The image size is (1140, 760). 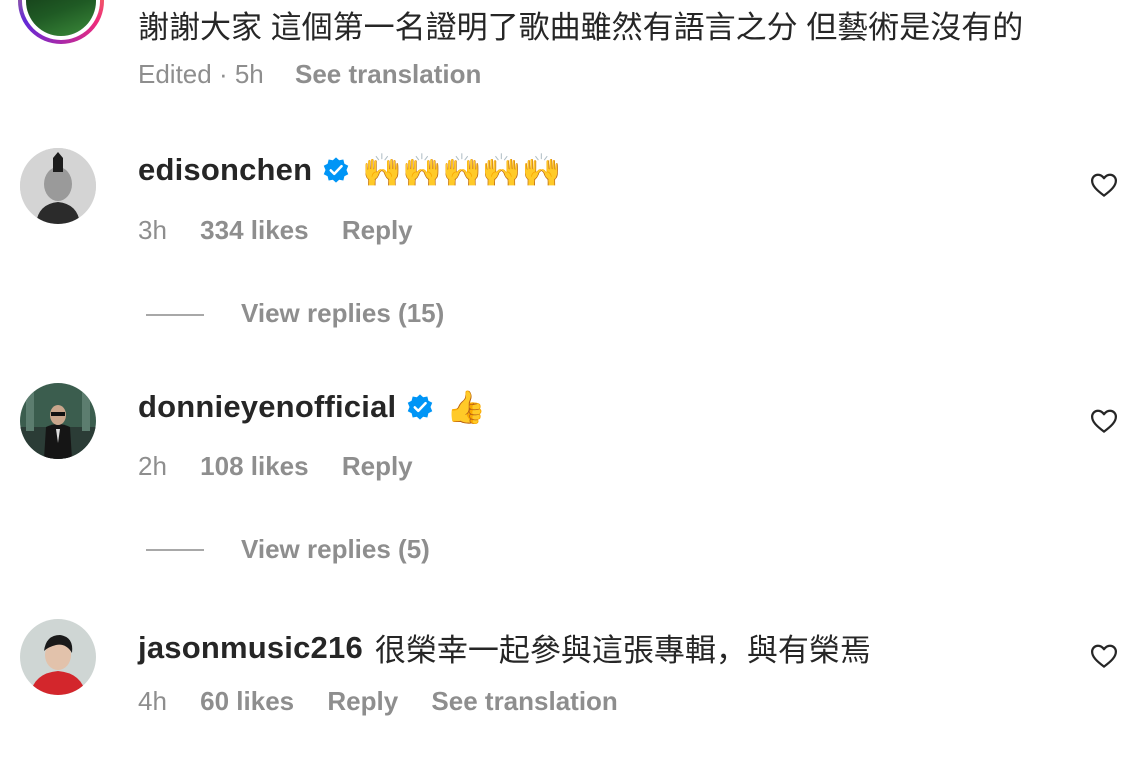 I want to click on avatar-jasonmusic216-image, so click(x=58, y=657).